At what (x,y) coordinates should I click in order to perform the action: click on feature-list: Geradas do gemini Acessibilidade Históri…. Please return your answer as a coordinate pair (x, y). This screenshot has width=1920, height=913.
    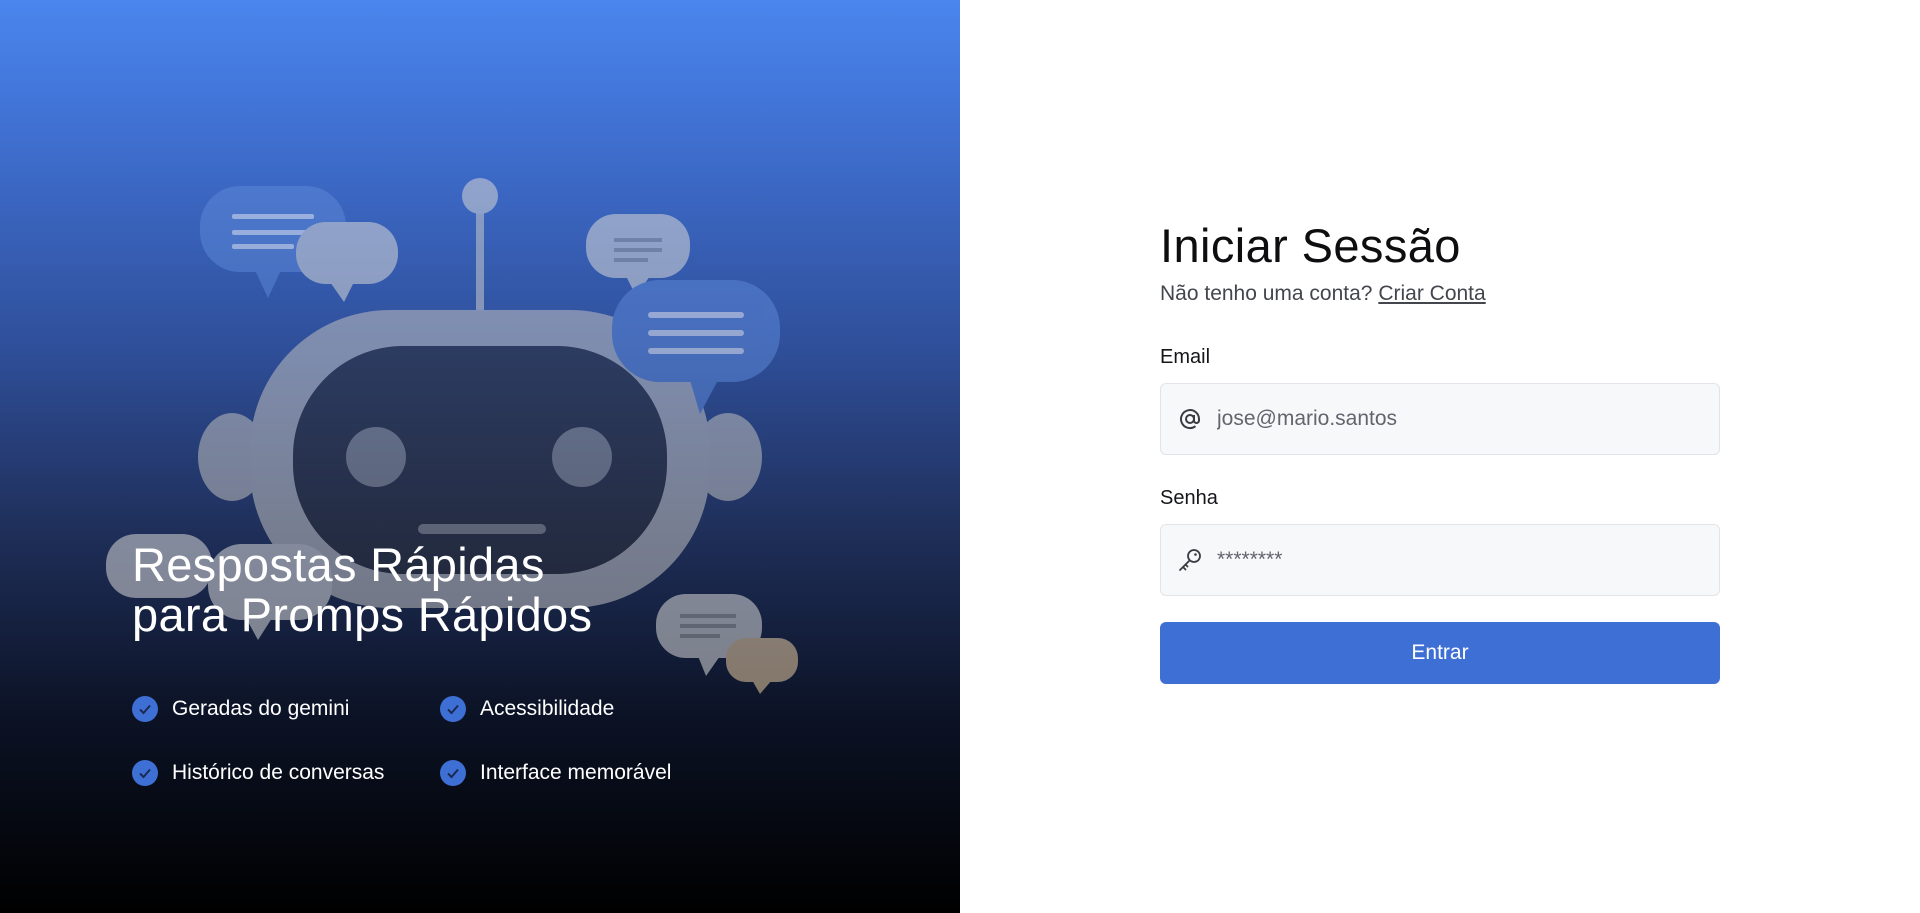
    Looking at the image, I should click on (452, 741).